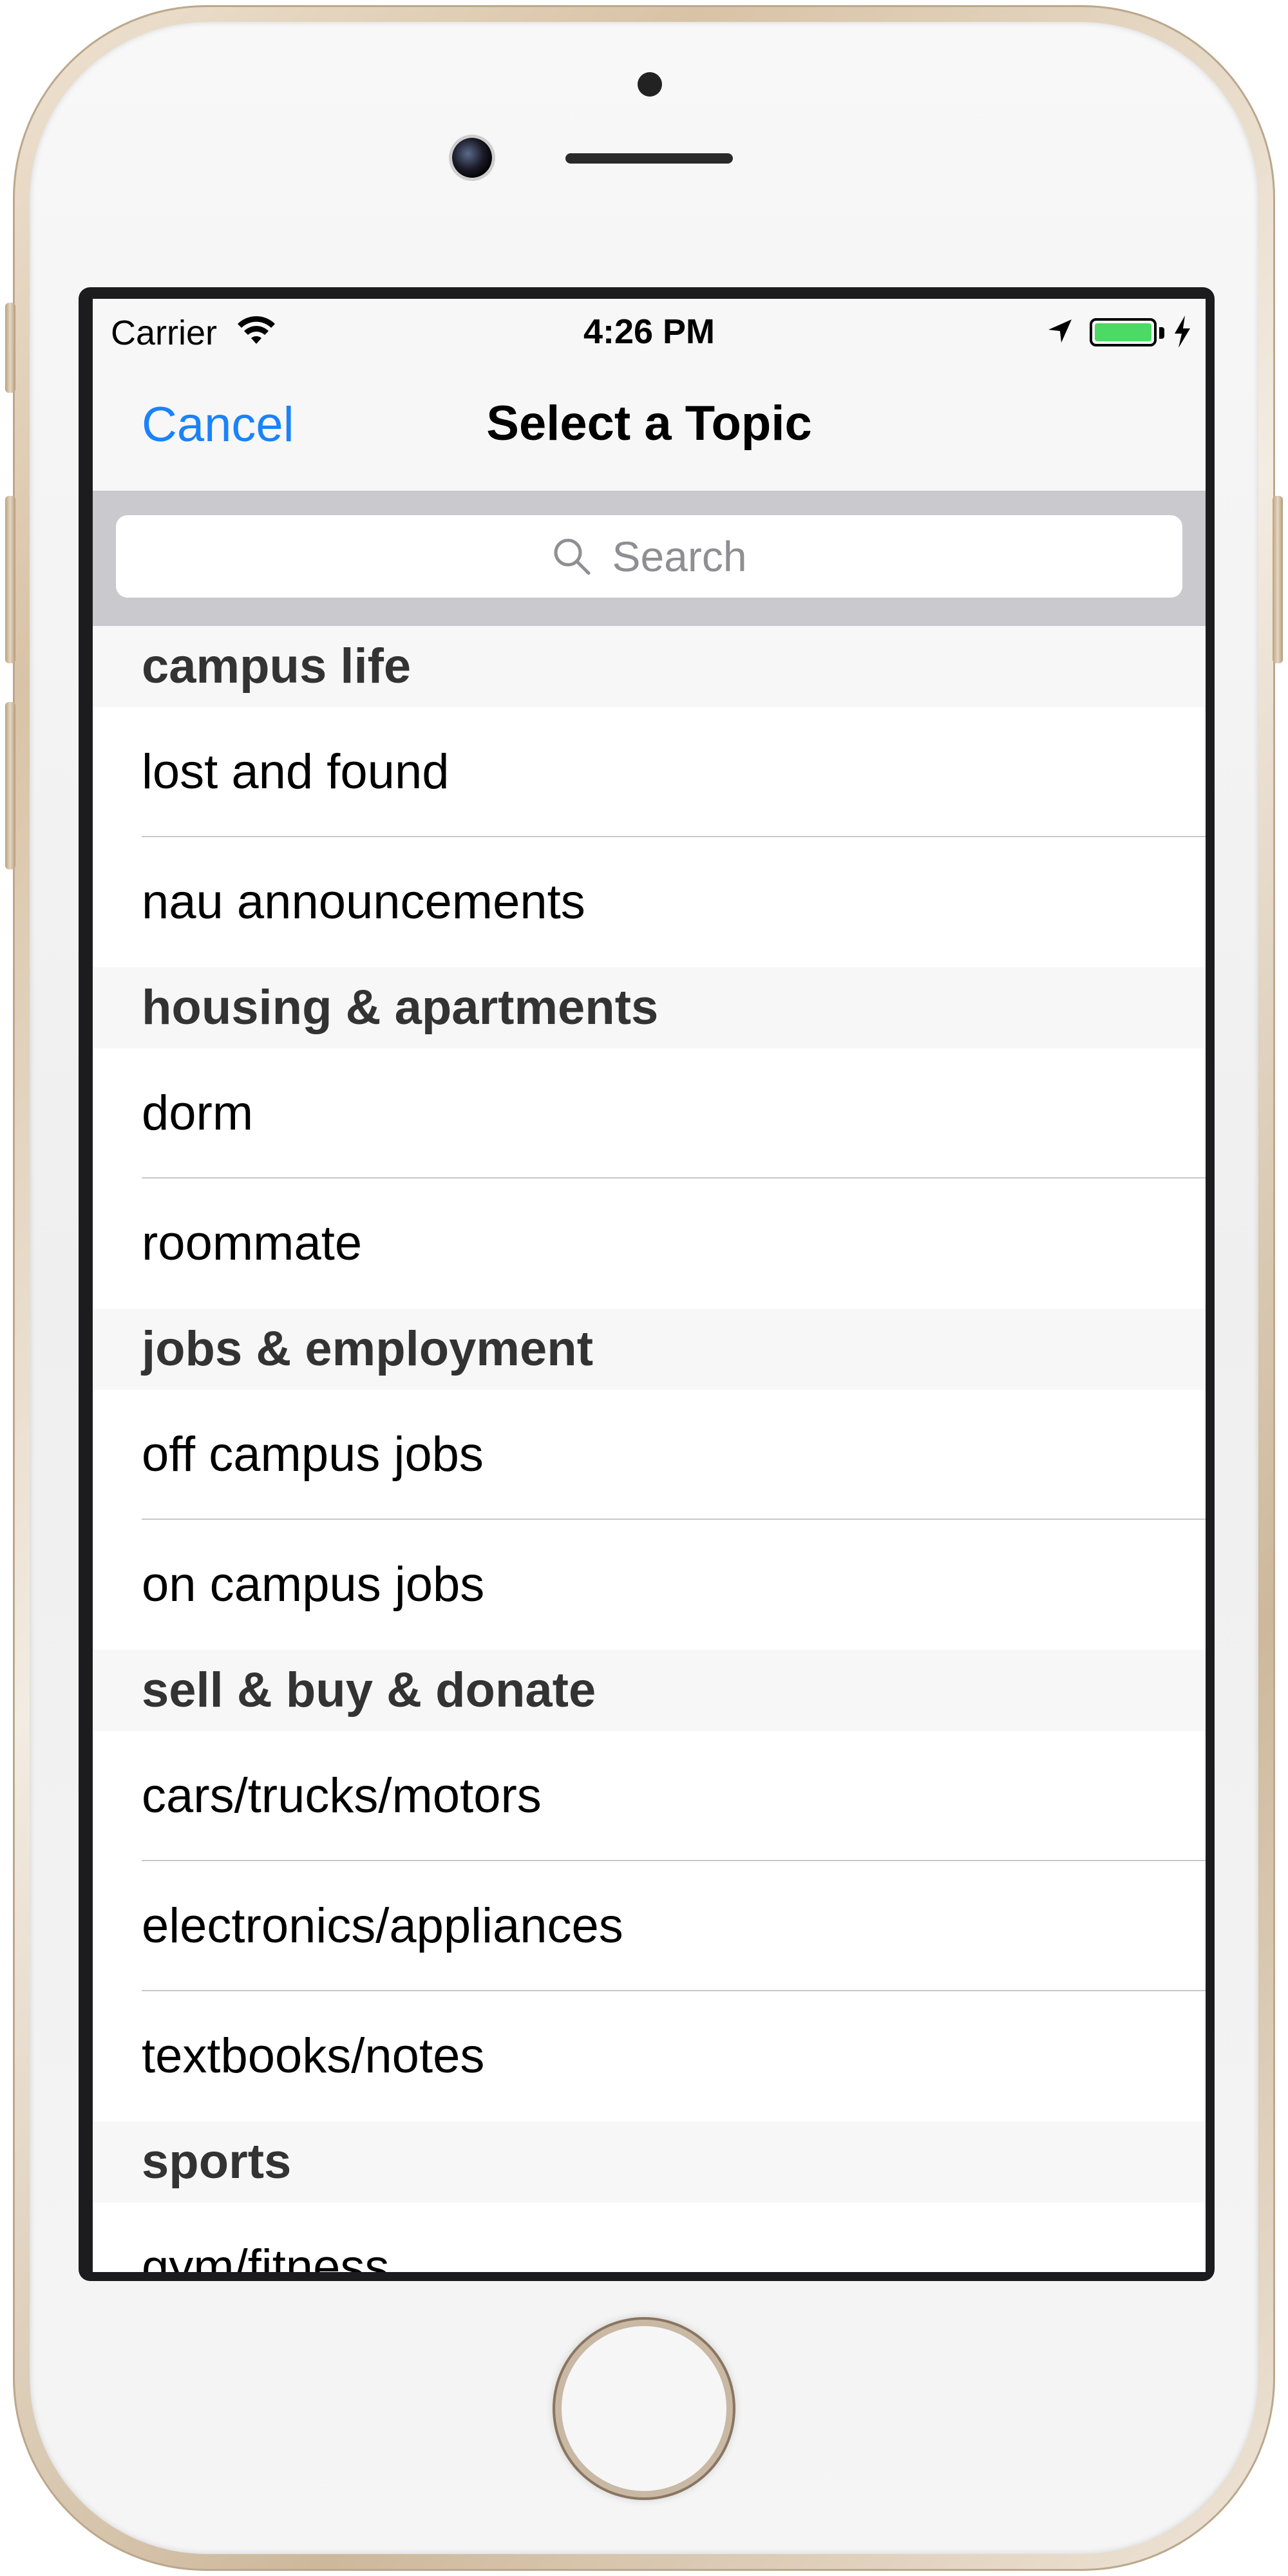 The width and height of the screenshot is (1288, 2576). What do you see at coordinates (650, 1113) in the screenshot?
I see `list-item: dorm` at bounding box center [650, 1113].